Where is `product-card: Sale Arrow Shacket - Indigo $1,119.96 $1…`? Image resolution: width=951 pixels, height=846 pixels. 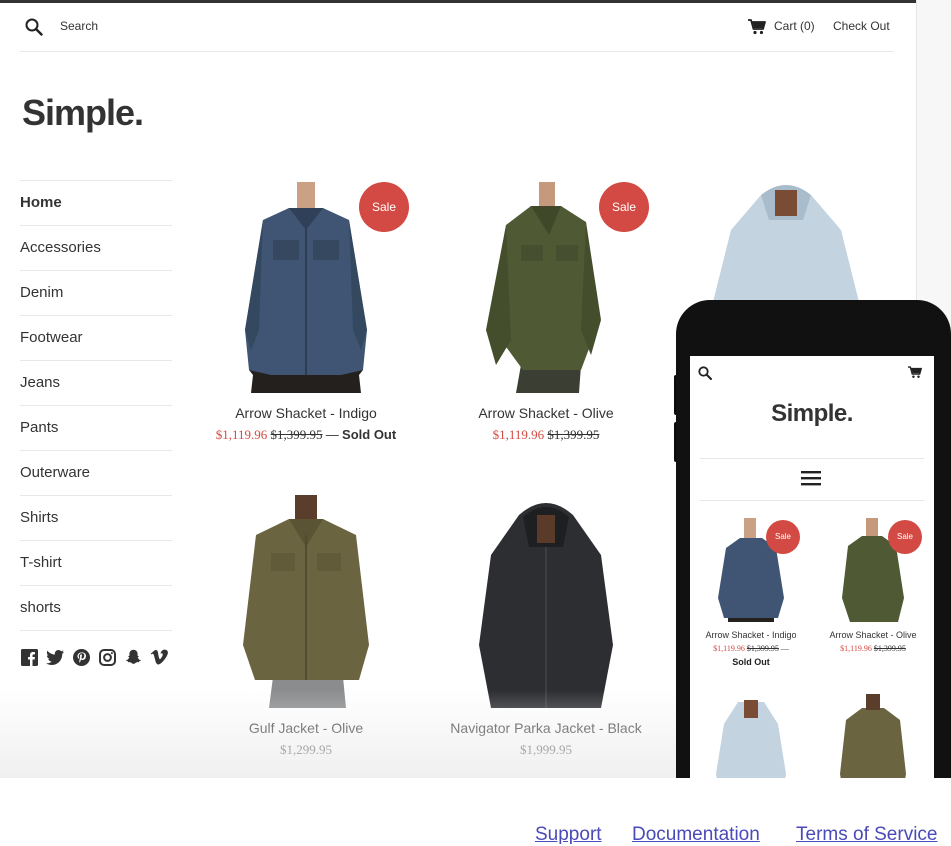 product-card: Sale Arrow Shacket - Indigo $1,119.96 $1… is located at coordinates (306, 311).